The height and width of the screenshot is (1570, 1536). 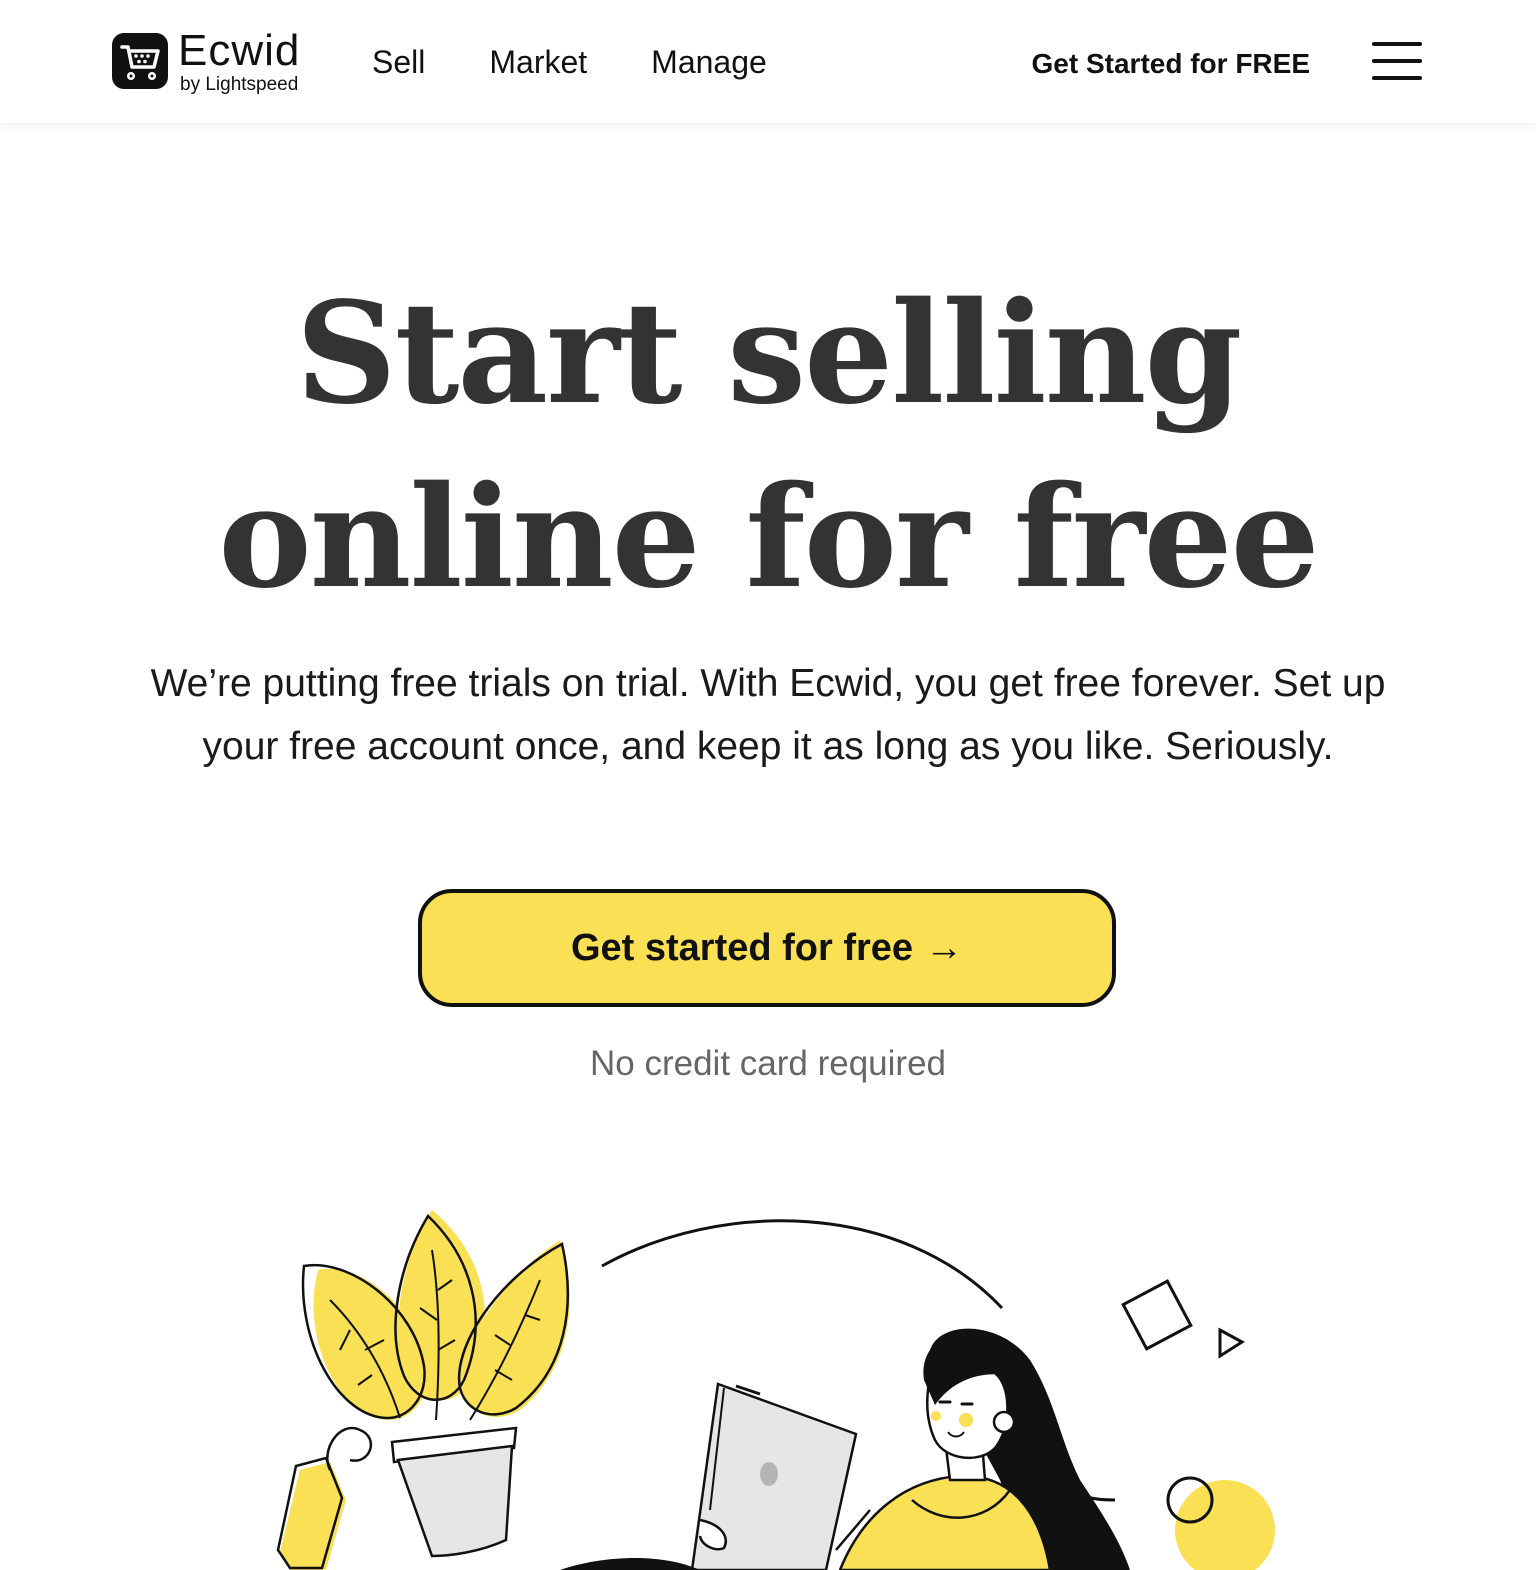 I want to click on nav-item-market: Market, so click(x=538, y=62).